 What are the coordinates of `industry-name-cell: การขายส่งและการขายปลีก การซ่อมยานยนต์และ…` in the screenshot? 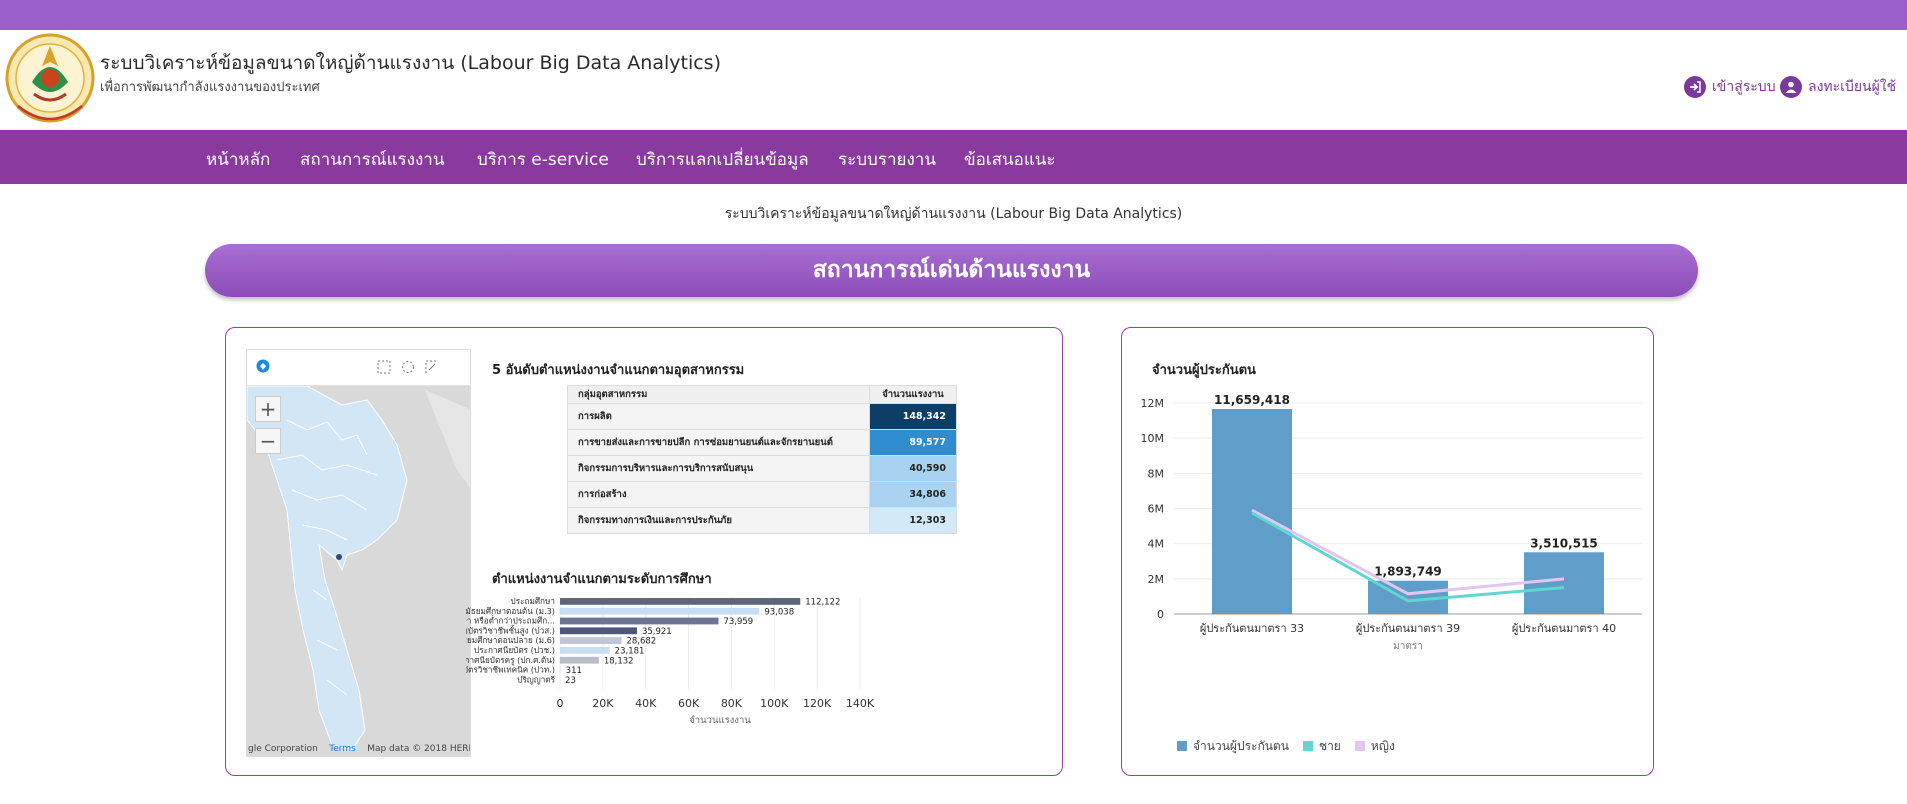 It's located at (718, 442).